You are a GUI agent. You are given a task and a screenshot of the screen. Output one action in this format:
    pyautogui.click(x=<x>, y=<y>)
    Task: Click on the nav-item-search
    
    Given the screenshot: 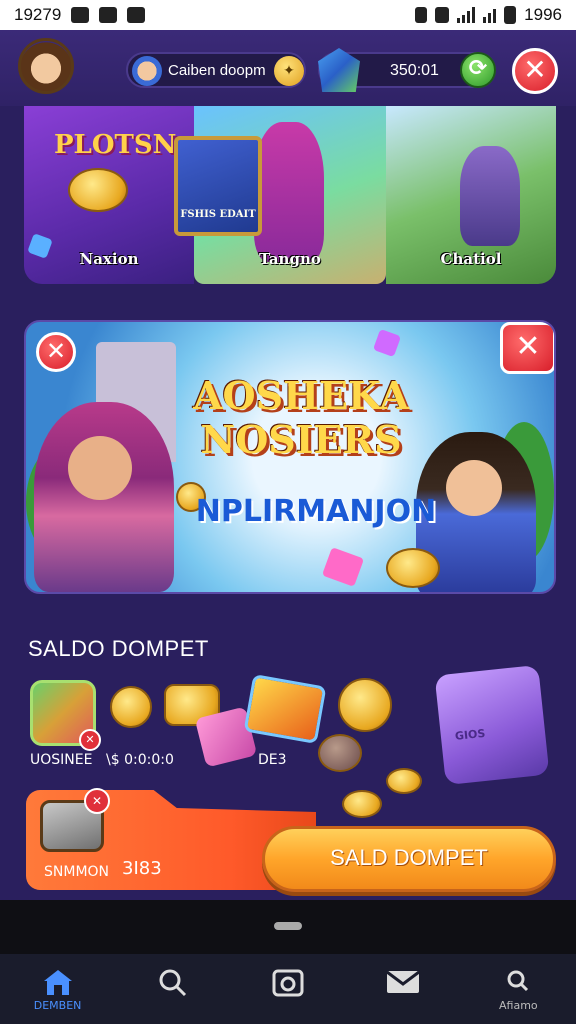 What is the action you would take?
    pyautogui.click(x=173, y=989)
    